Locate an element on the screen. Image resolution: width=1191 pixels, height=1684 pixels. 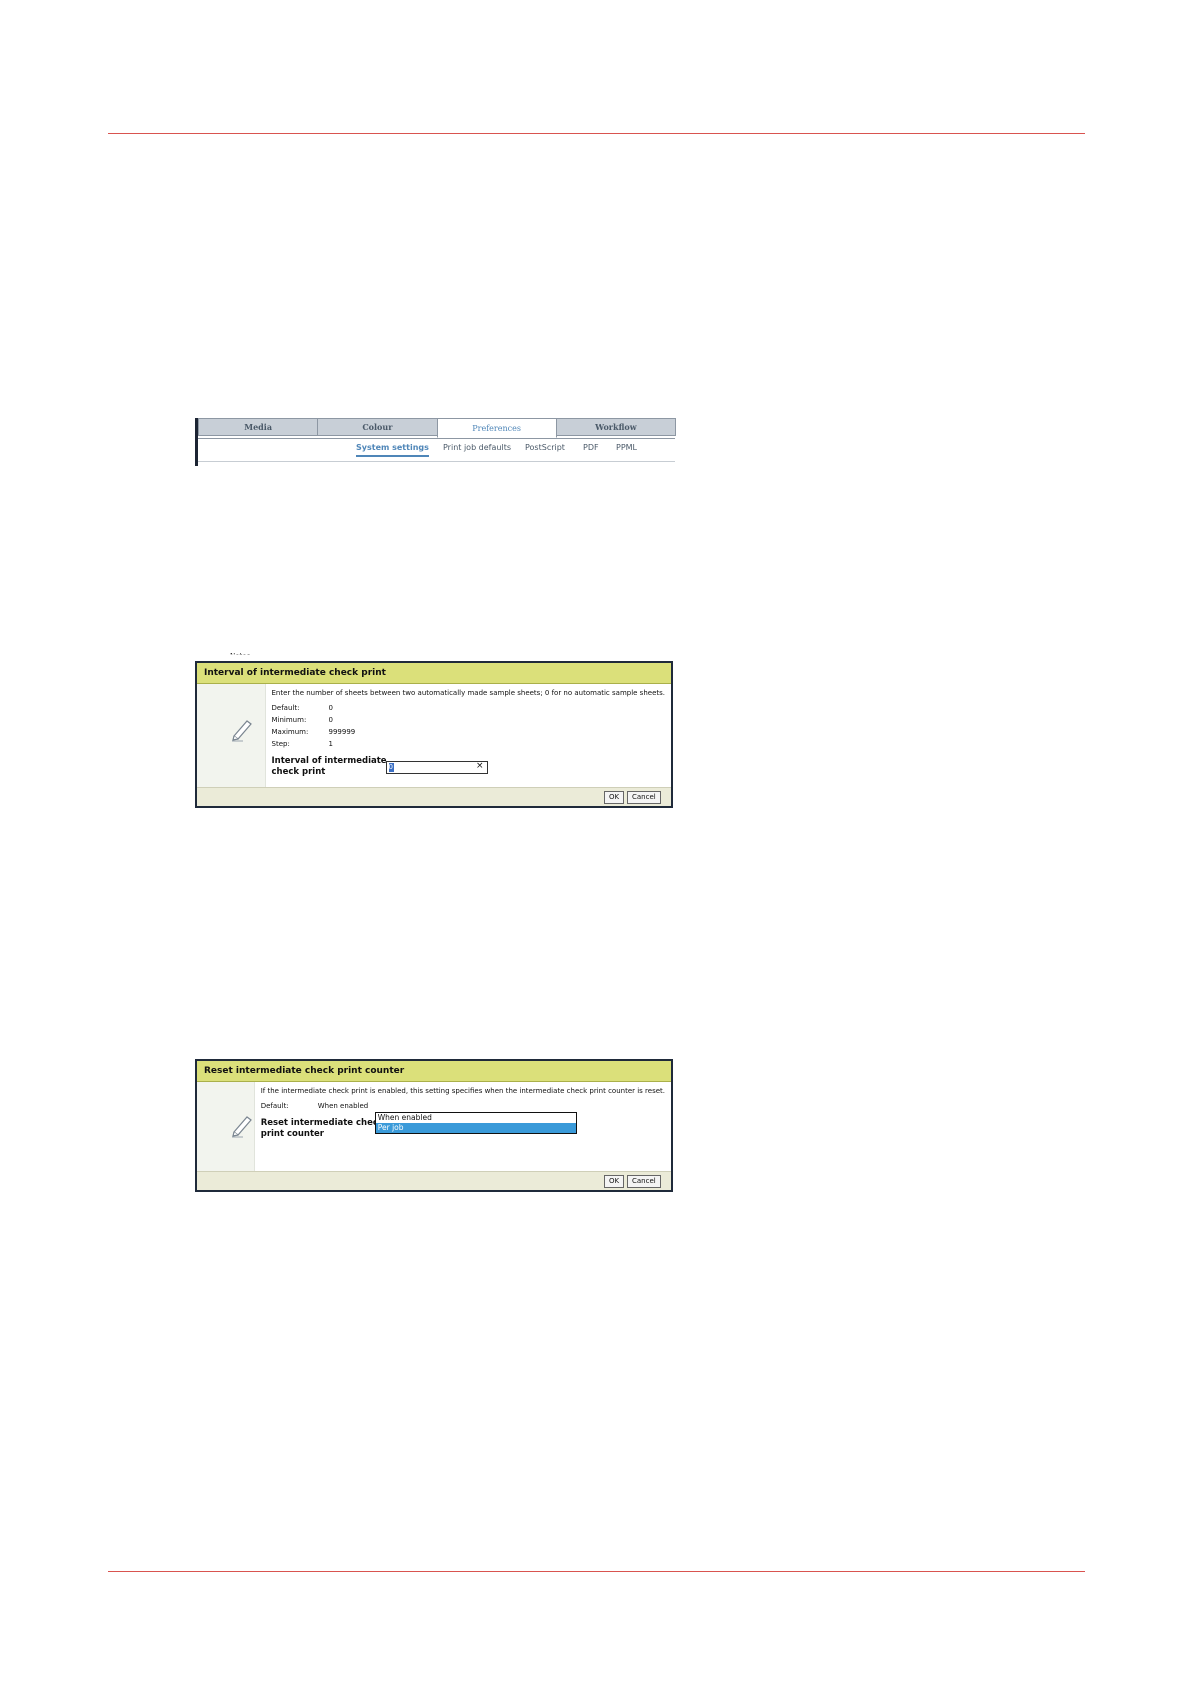
subtab-postscript: PostScript is located at coordinates (545, 447).